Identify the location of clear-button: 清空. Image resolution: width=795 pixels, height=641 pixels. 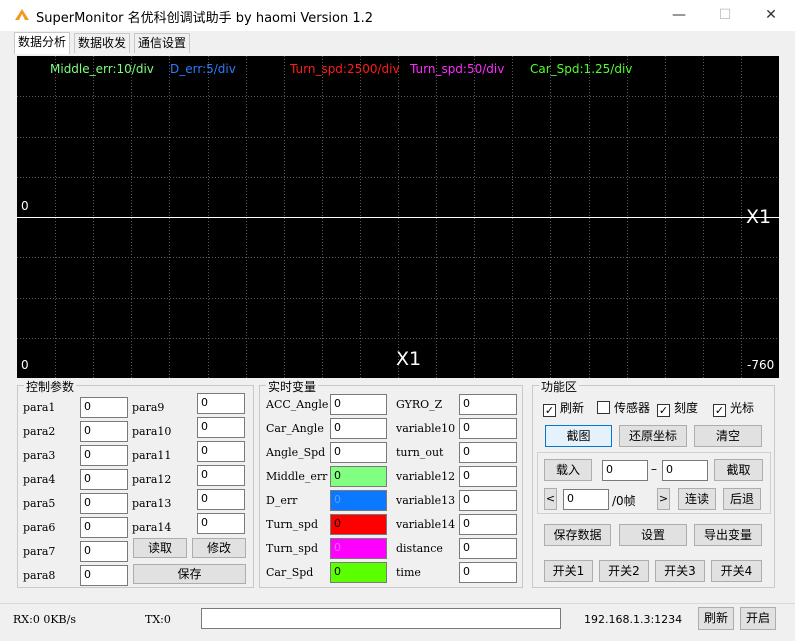
(728, 436).